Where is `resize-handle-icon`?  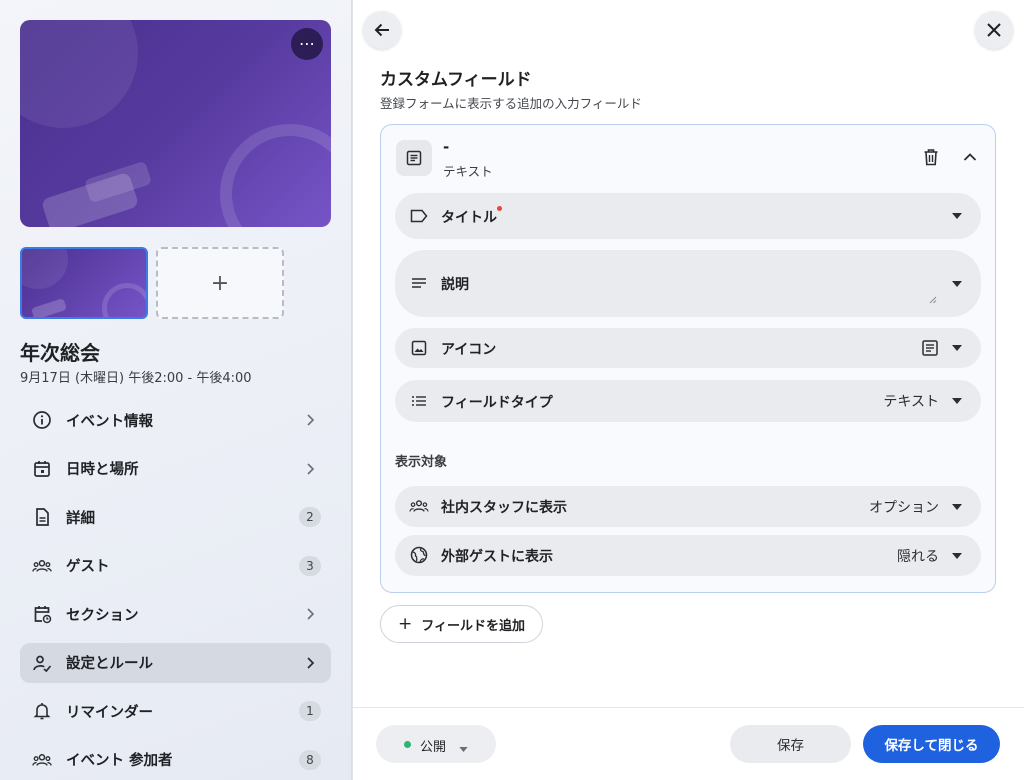 resize-handle-icon is located at coordinates (933, 298).